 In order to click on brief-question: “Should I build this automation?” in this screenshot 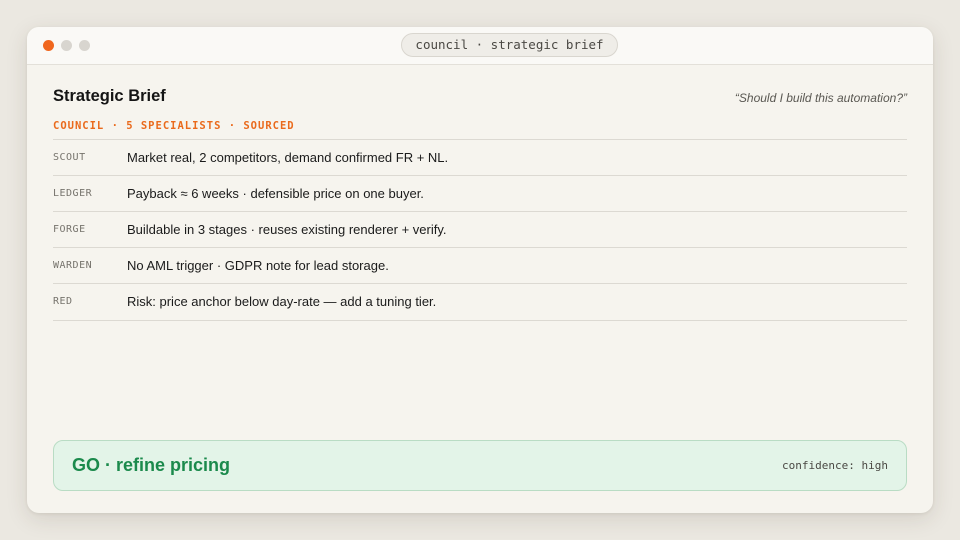, I will do `click(820, 98)`.